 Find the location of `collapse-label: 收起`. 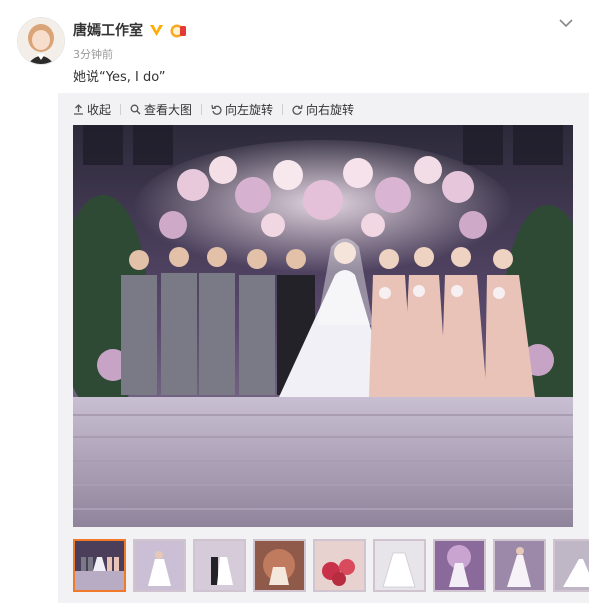

collapse-label: 收起 is located at coordinates (99, 109).